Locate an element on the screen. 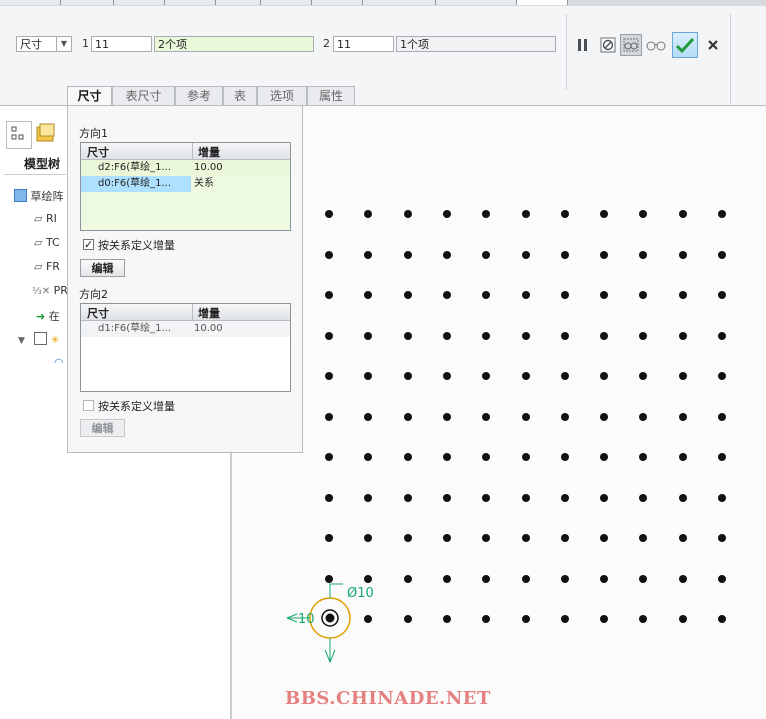 Image resolution: width=766 pixels, height=719 pixels. tree-item-insert-here: ➜ 在 is located at coordinates (48, 316).